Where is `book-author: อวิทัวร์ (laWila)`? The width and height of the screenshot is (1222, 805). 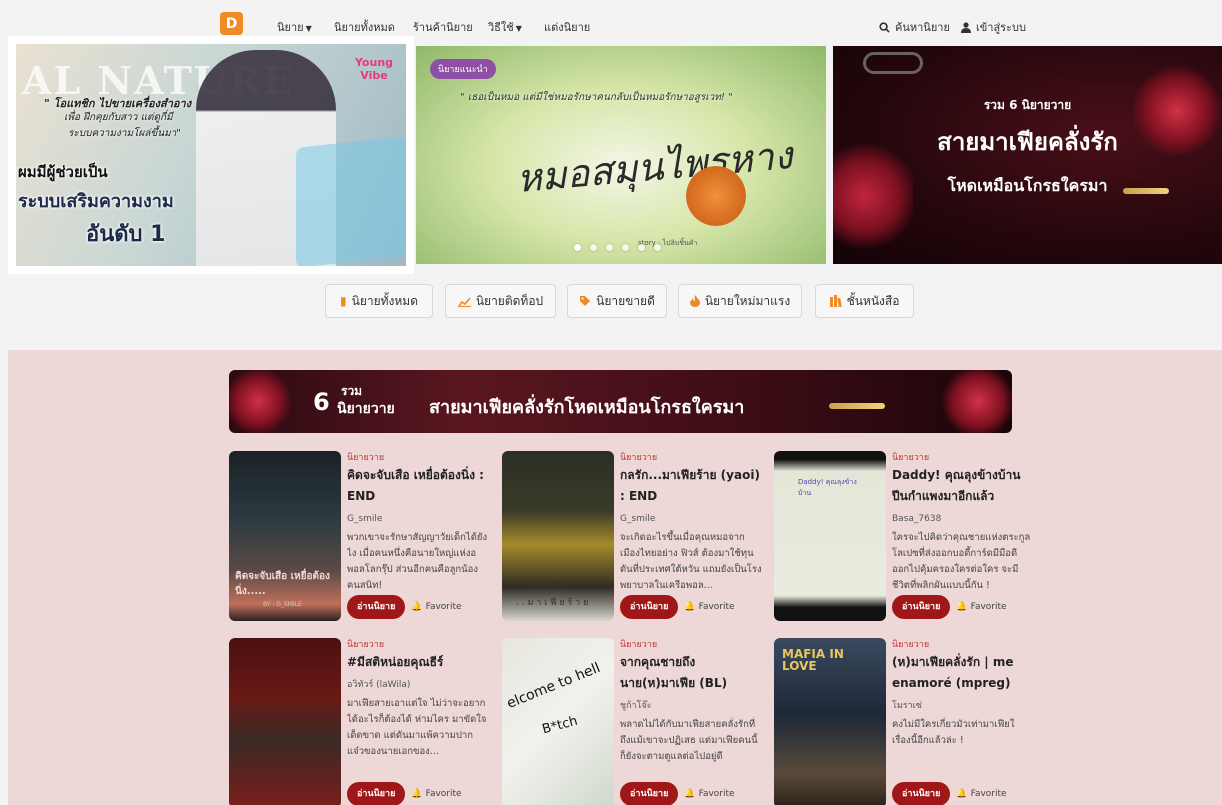 book-author: อวิทัวร์ (laWila) is located at coordinates (418, 685).